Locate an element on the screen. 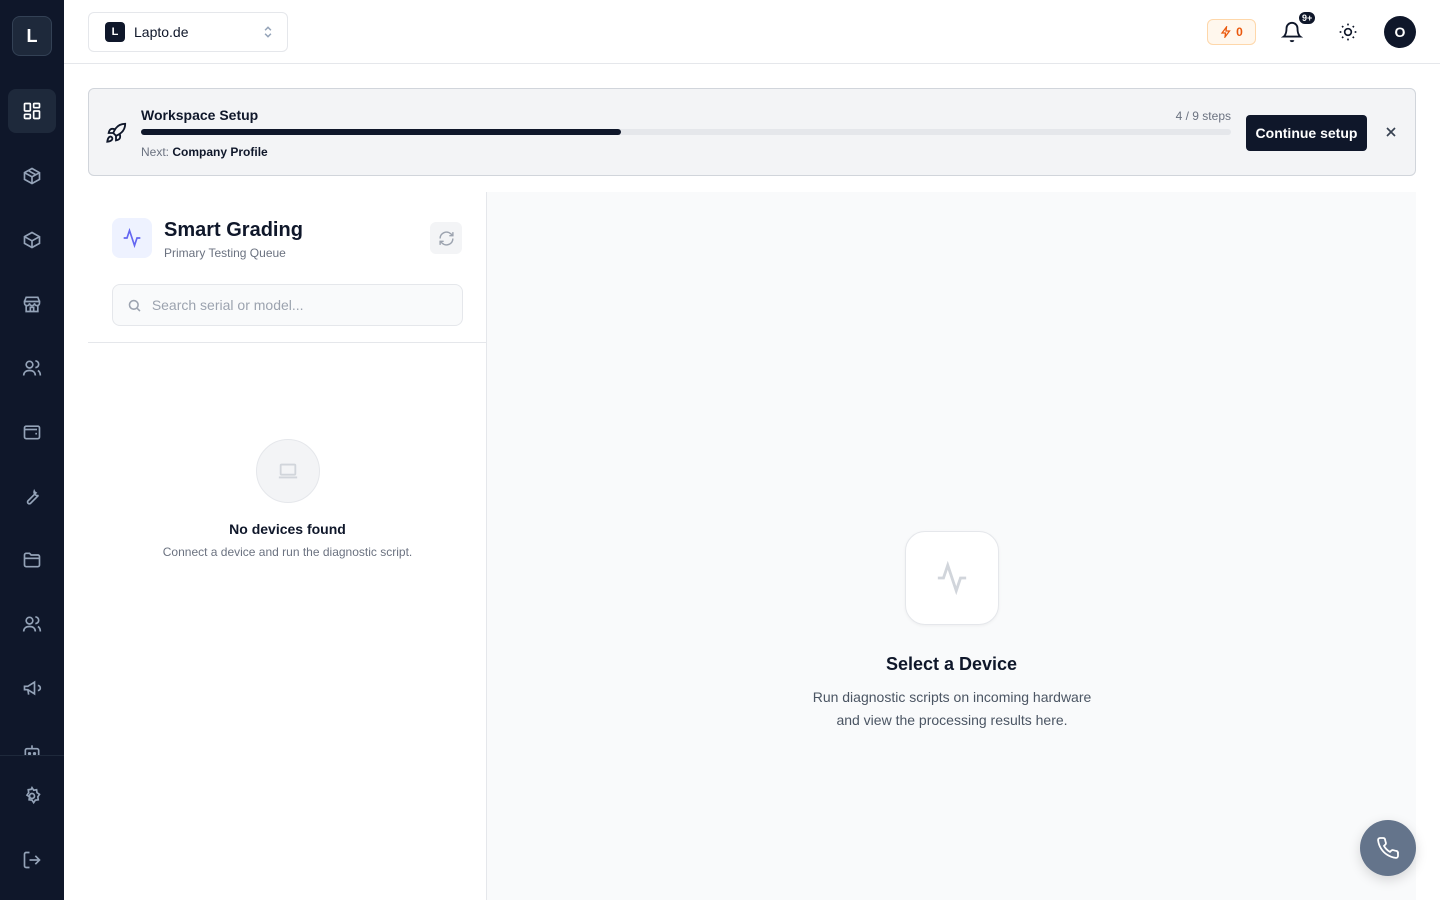  phone-icon is located at coordinates (1388, 848).